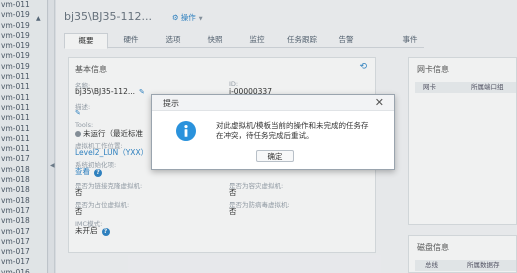  I want to click on dialog-message: 对此虚拟机/模板当前的操作和未完成的任务存在冲突，待任务完成后重试。, so click(292, 130).